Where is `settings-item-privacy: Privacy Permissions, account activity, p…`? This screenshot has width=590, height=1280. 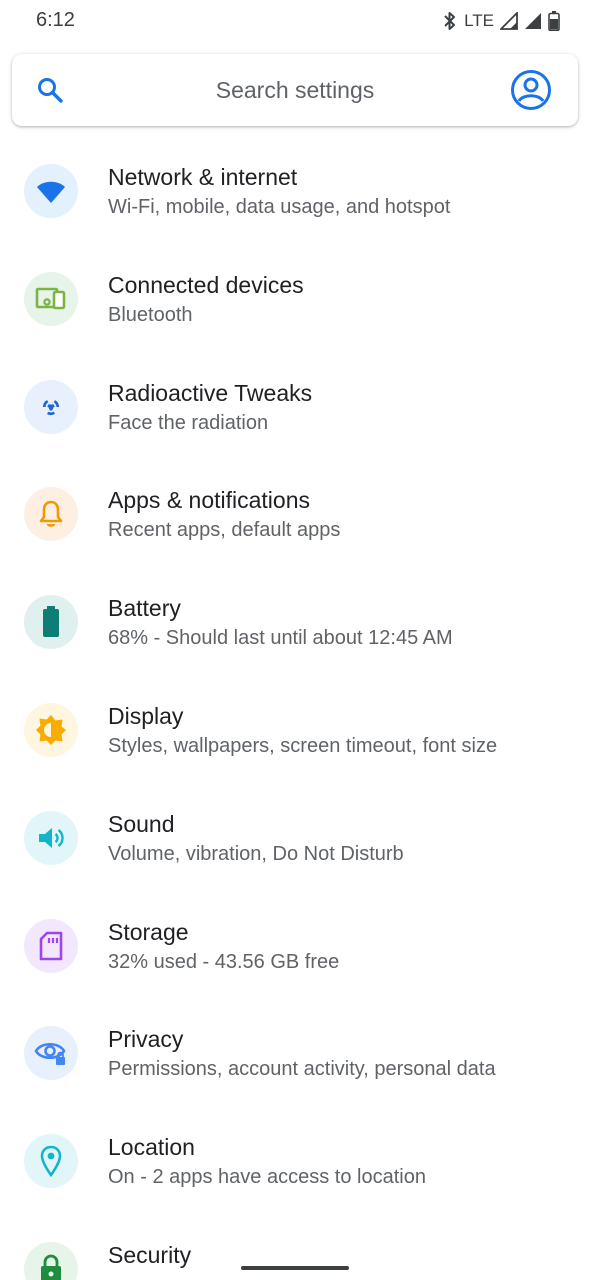 settings-item-privacy: Privacy Permissions, account activity, p… is located at coordinates (295, 1046).